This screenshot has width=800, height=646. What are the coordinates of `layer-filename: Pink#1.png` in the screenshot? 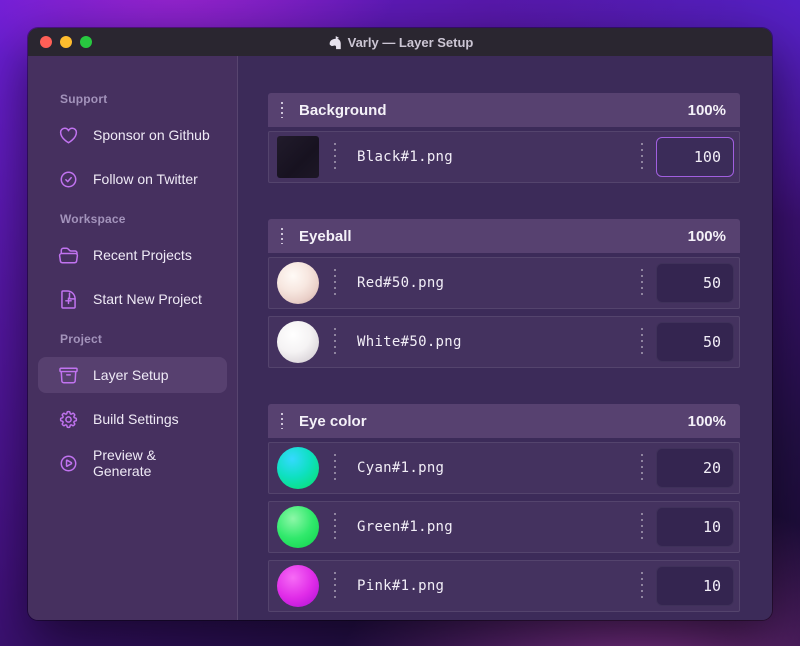 It's located at (401, 586).